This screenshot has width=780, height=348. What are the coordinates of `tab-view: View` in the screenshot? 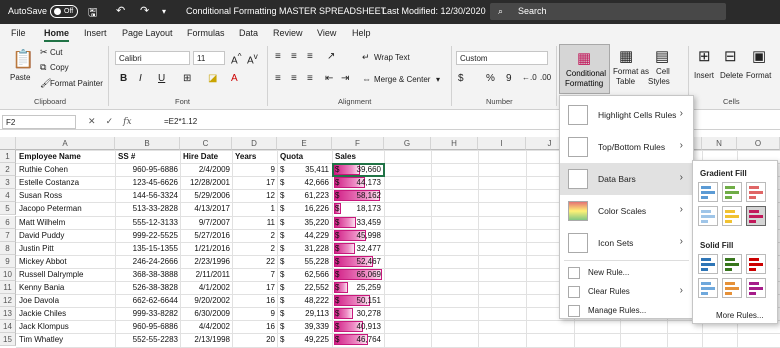 It's located at (326, 33).